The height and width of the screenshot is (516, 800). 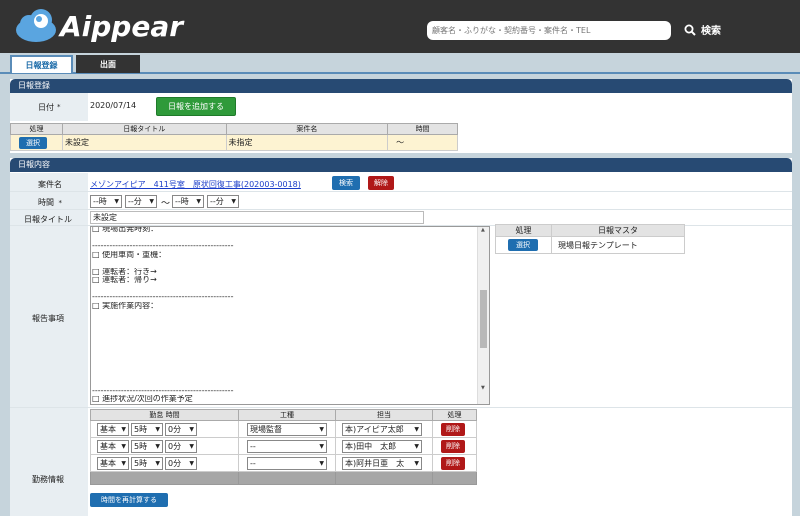 What do you see at coordinates (307, 129) in the screenshot?
I see `col-project: 案件名` at bounding box center [307, 129].